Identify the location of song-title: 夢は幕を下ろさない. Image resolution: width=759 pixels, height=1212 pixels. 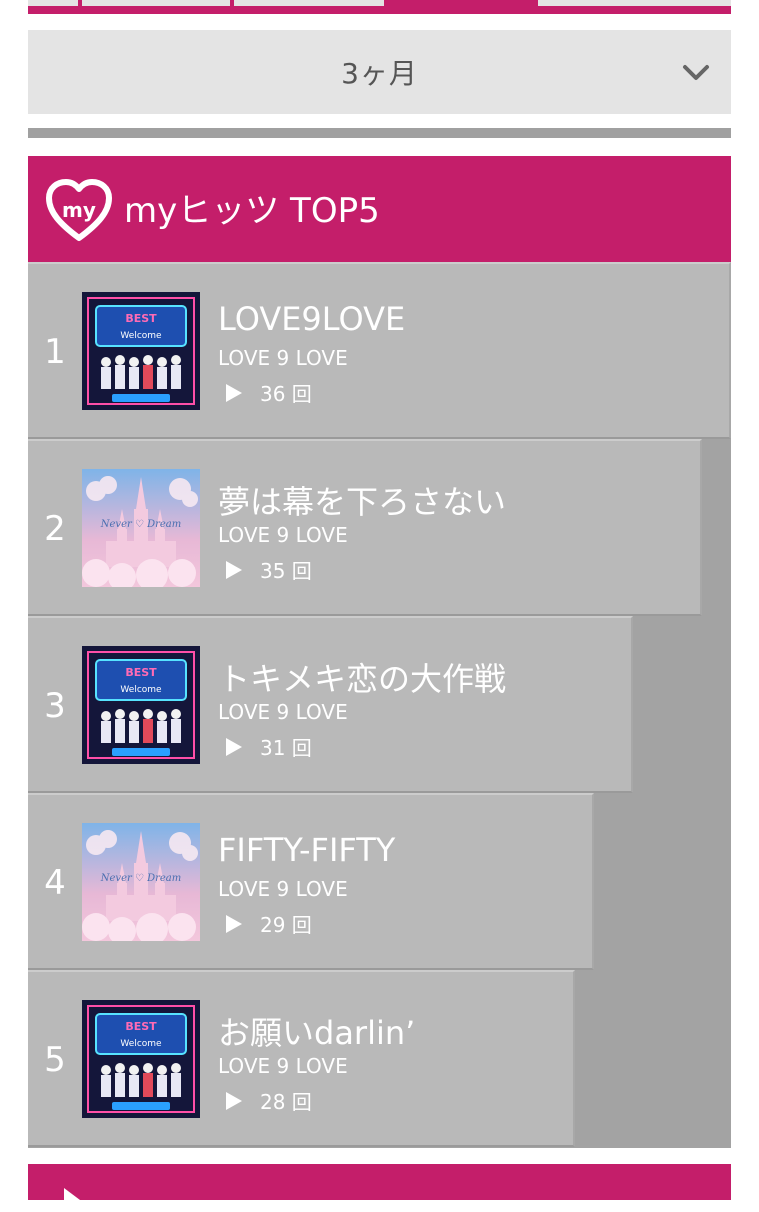
(362, 502).